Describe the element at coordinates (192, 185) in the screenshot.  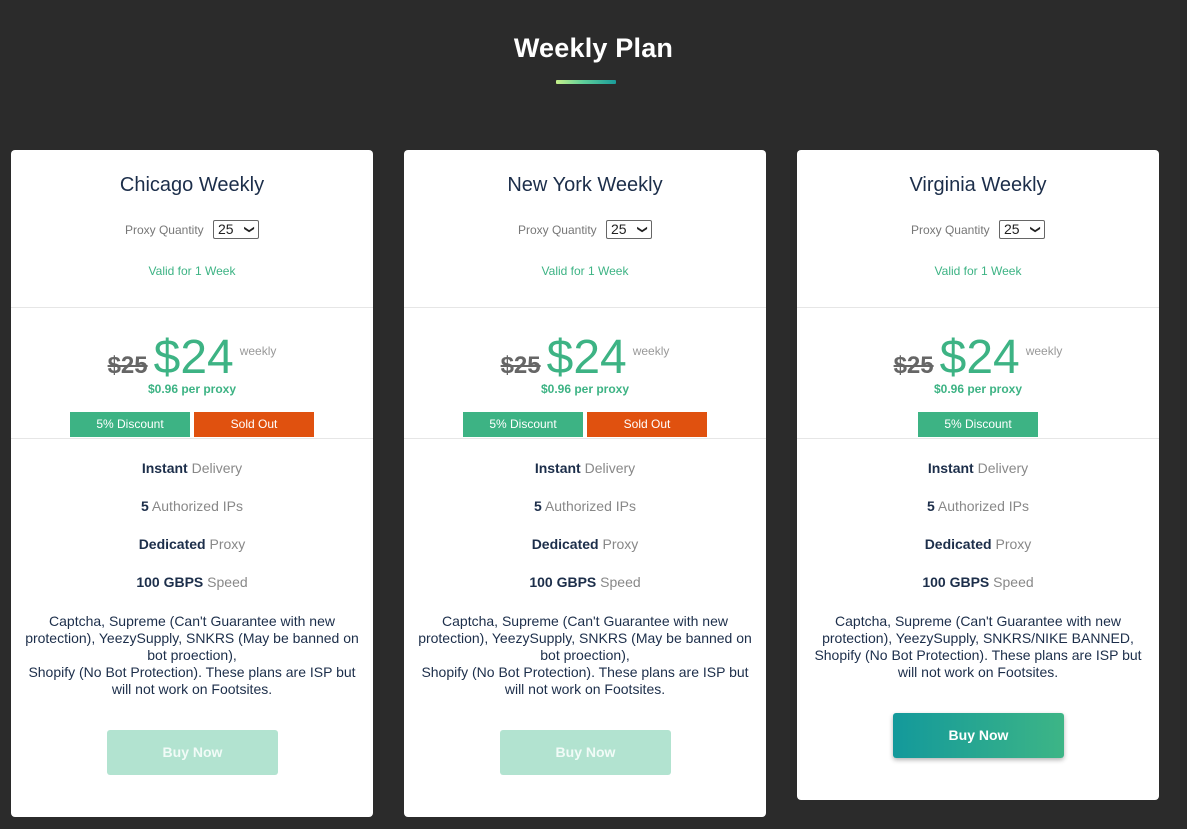
I see `plan-title: Chicago Weekly` at that location.